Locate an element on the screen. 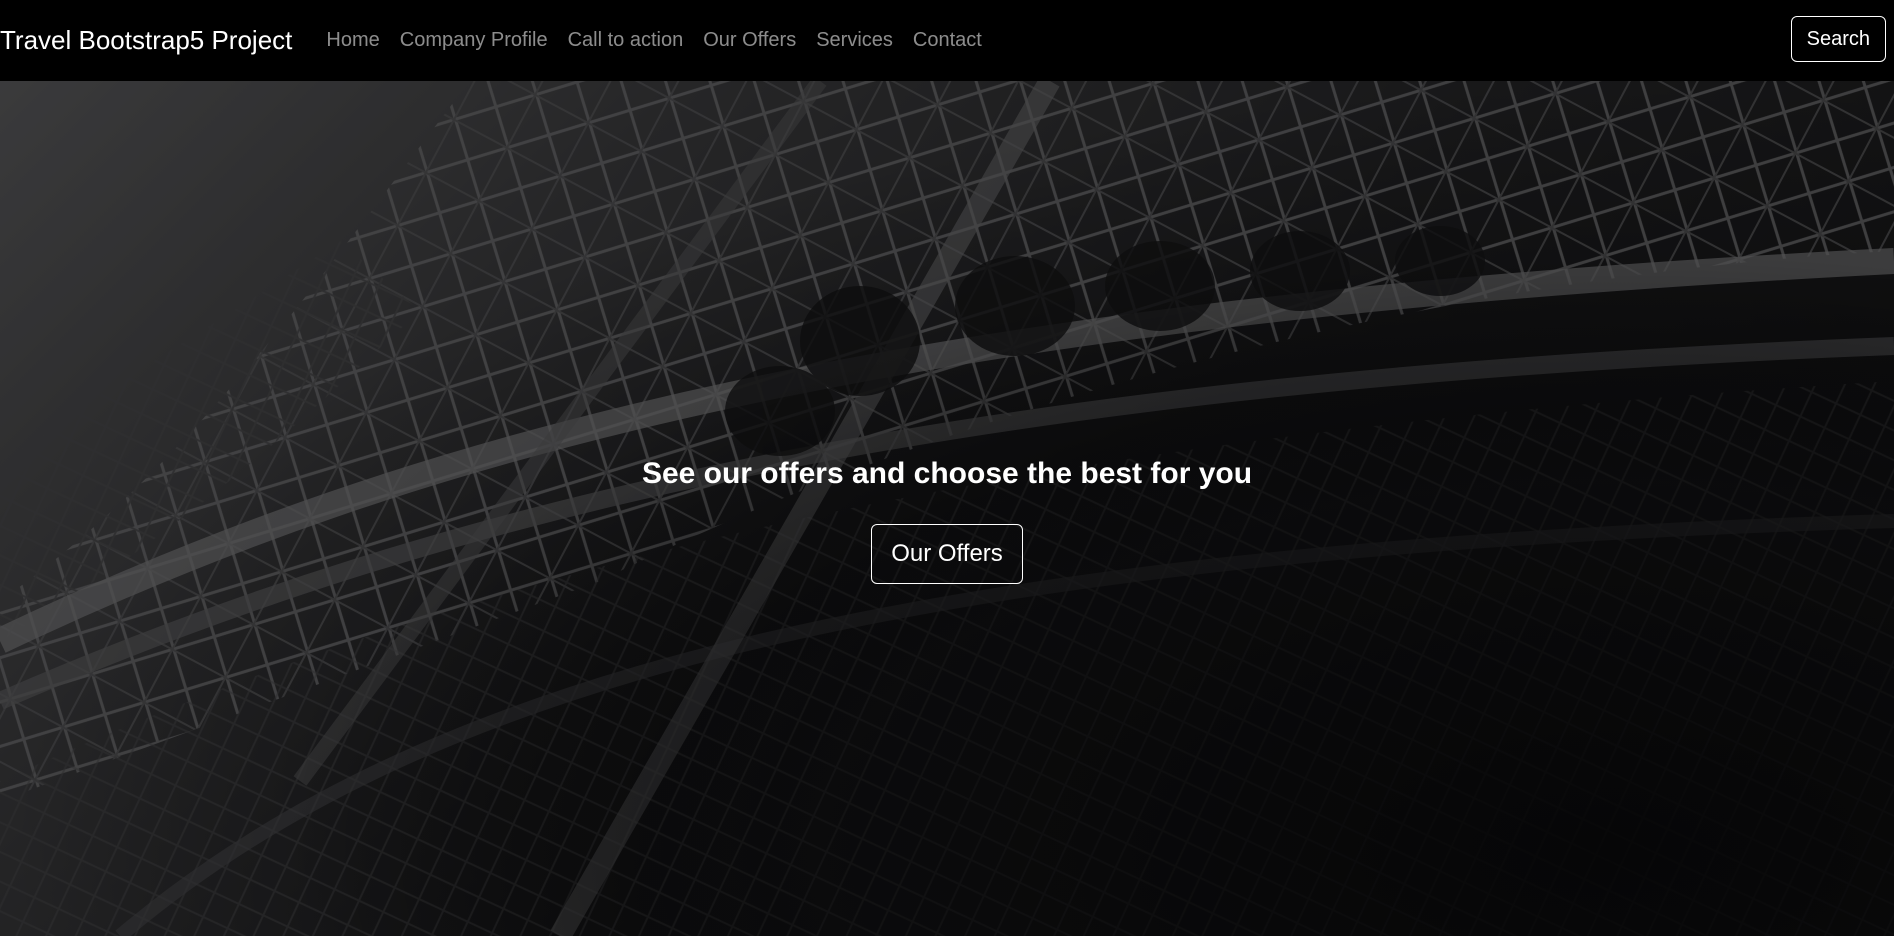 The width and height of the screenshot is (1894, 936). search-button: Search is located at coordinates (1838, 39).